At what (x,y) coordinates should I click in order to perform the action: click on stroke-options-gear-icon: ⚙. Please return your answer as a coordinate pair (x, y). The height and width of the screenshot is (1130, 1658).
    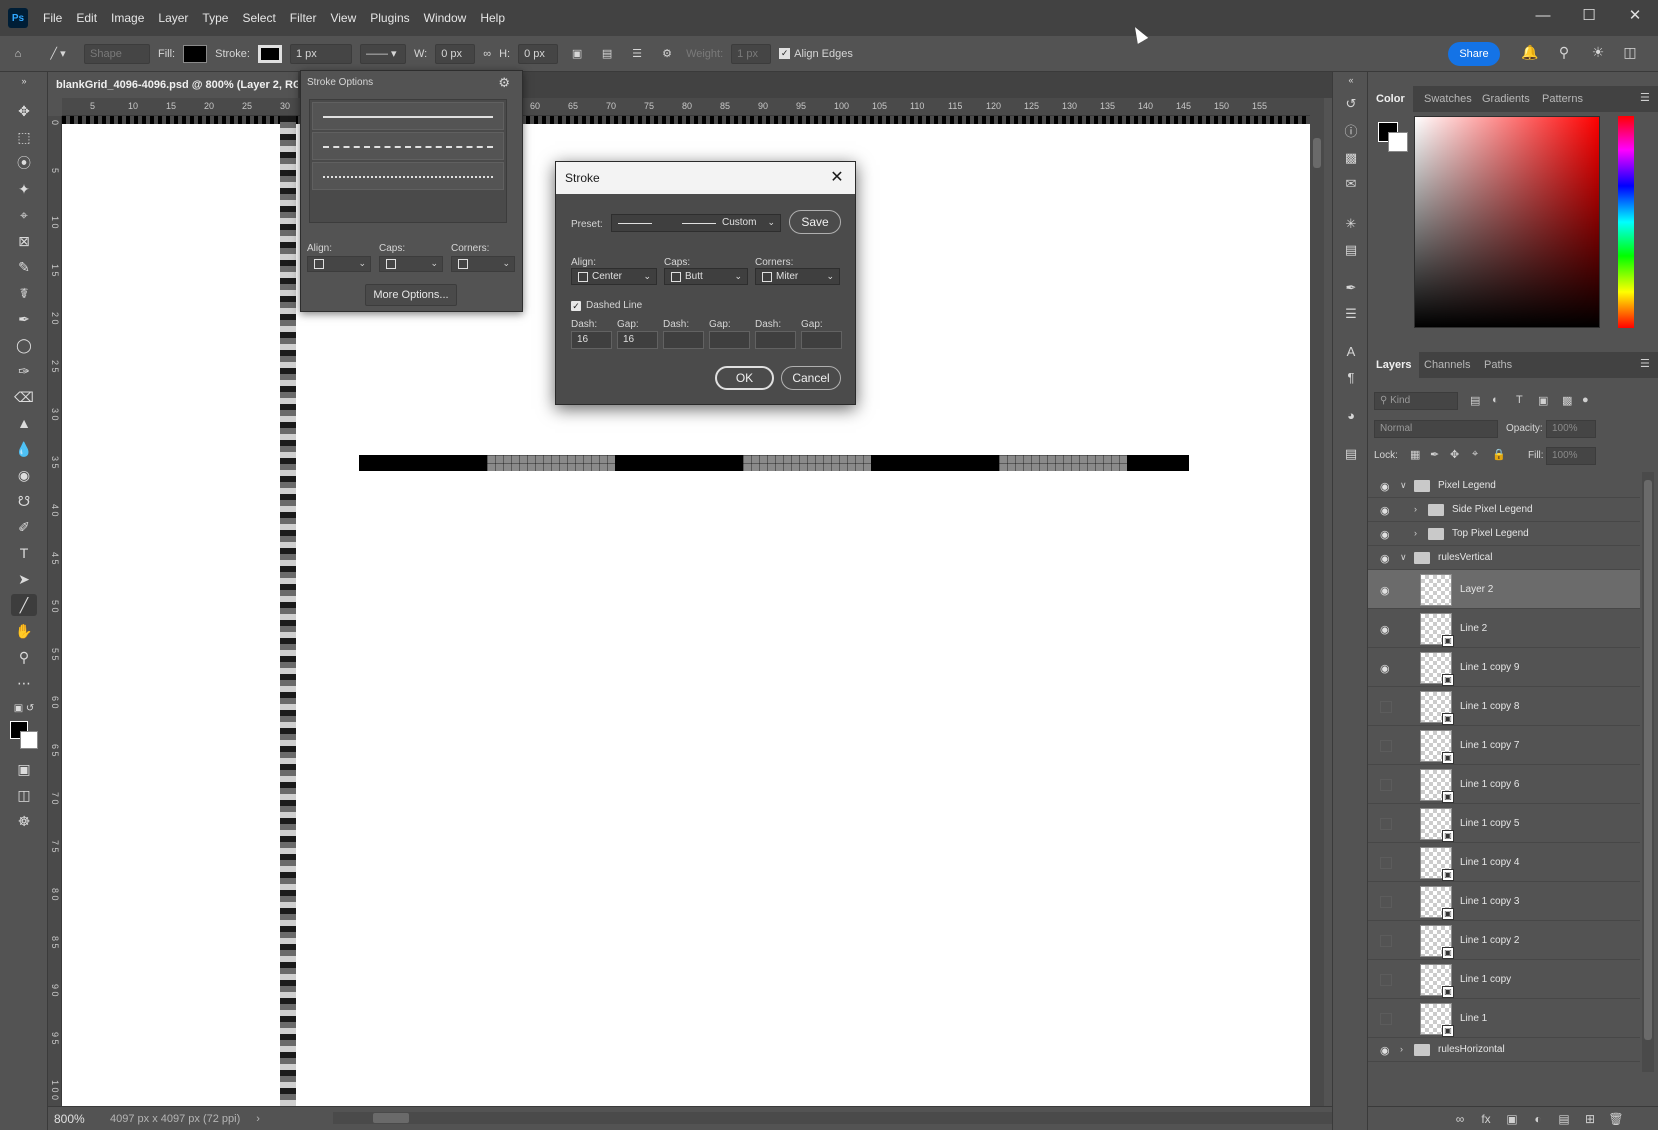
    Looking at the image, I should click on (504, 83).